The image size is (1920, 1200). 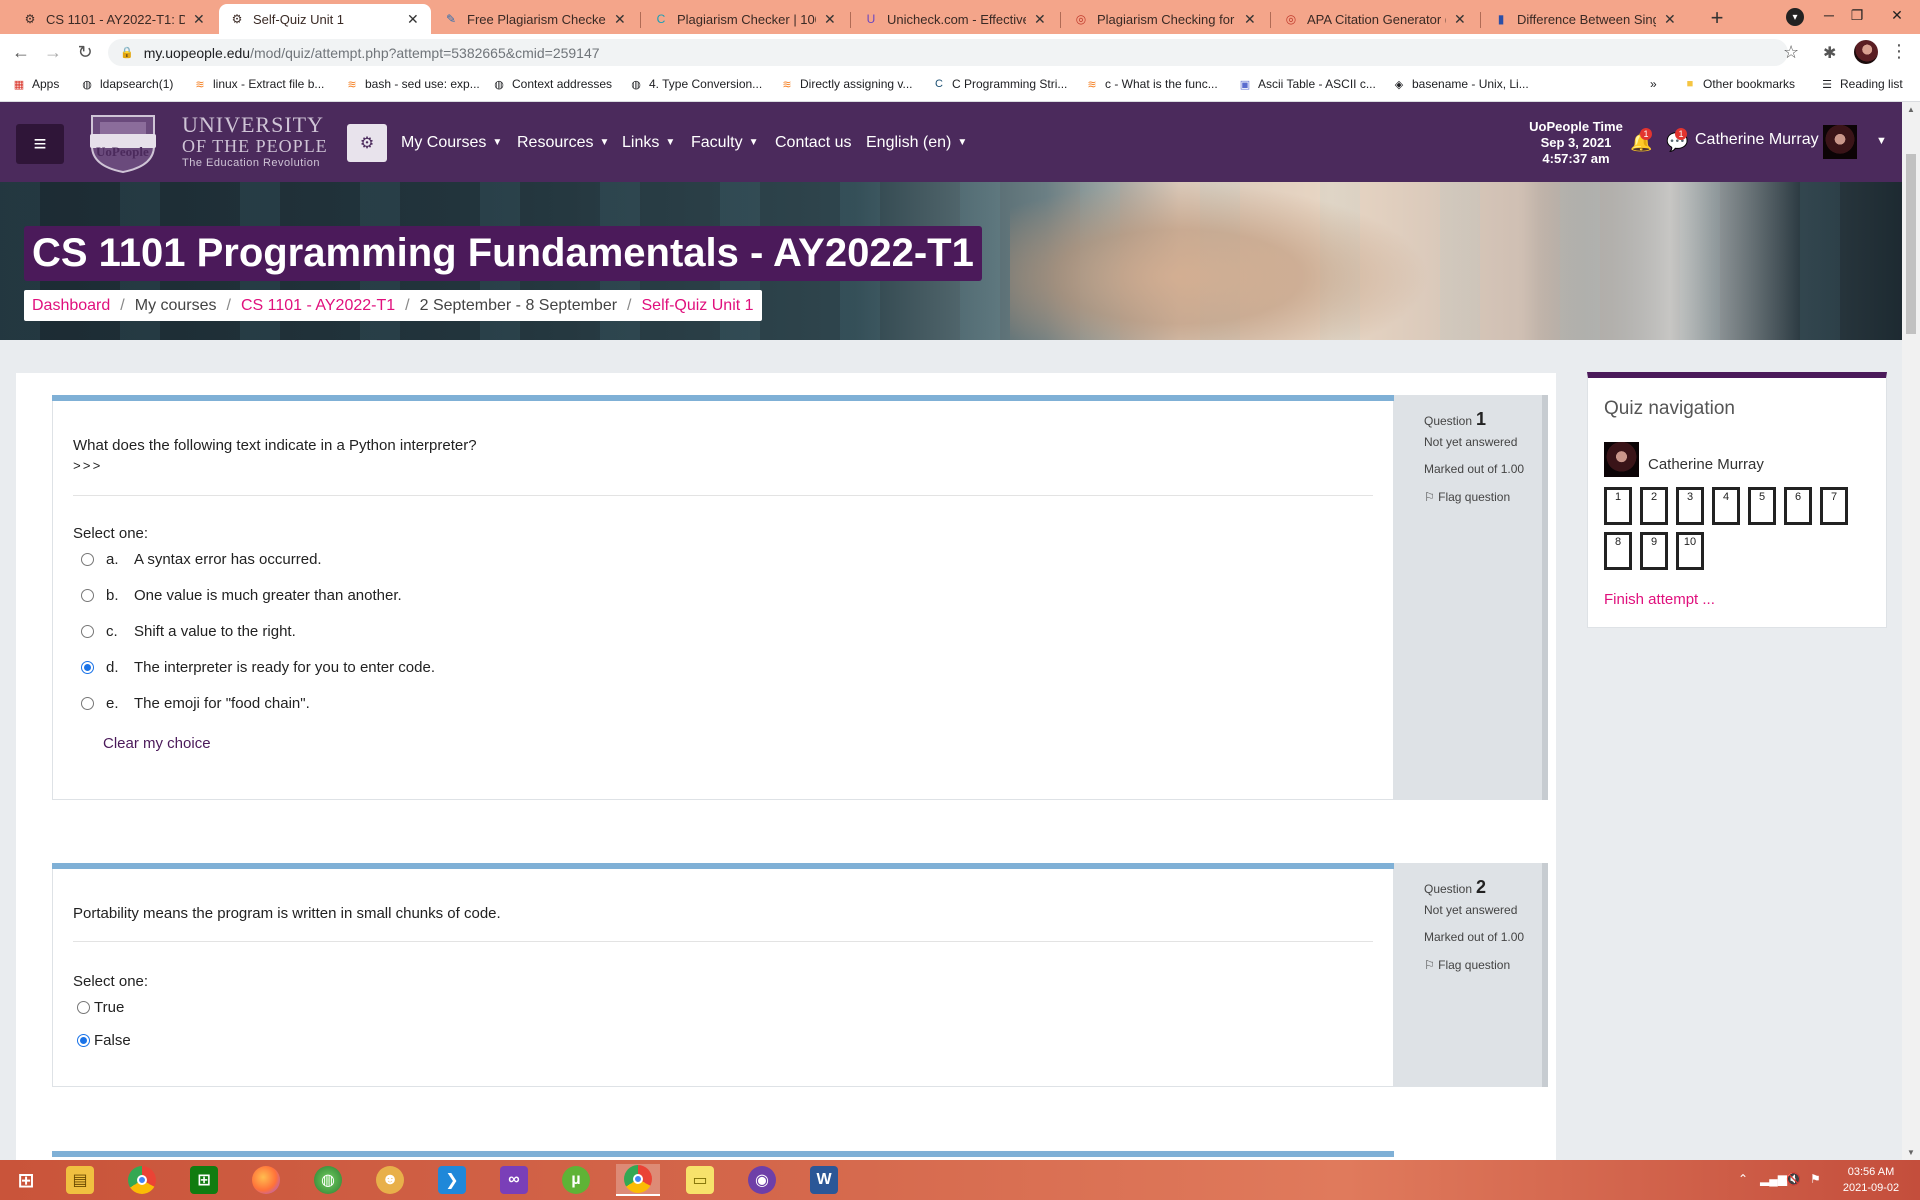 I want to click on browser-tab: U Unicheck.com - Effective Pla ✕, so click(x=955, y=19).